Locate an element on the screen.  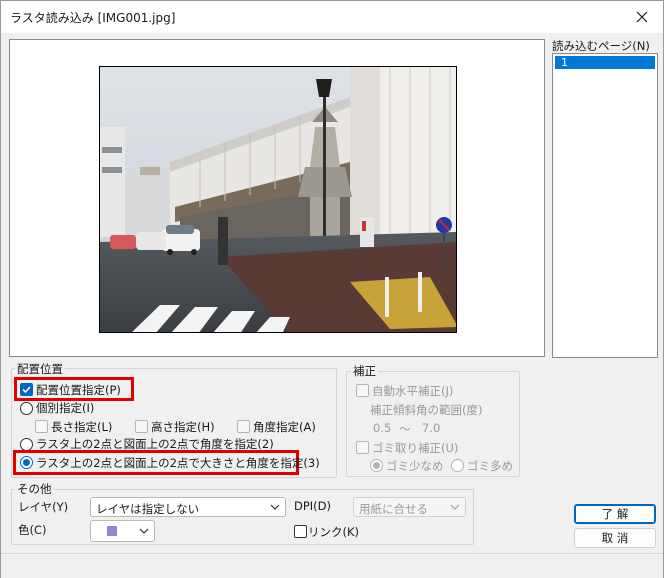
dpi-select-value: 用紙に合せる is located at coordinates (393, 509).